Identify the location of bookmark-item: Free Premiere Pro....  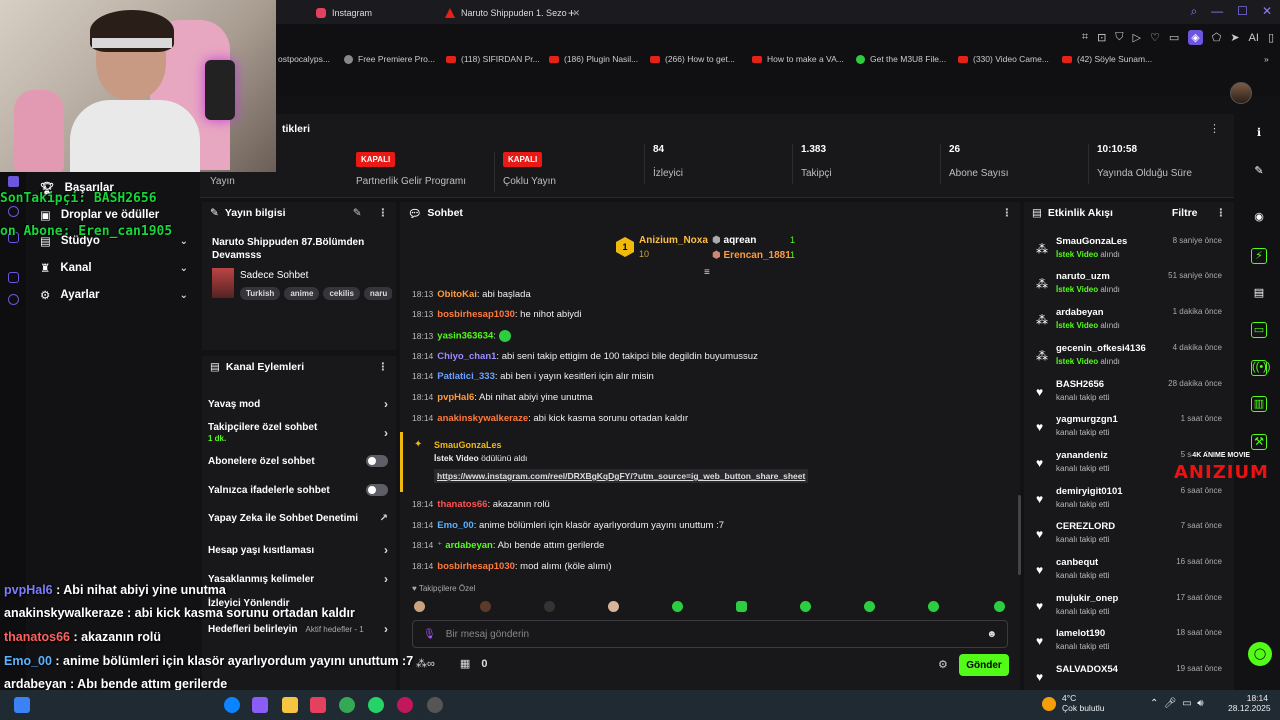
(389, 59).